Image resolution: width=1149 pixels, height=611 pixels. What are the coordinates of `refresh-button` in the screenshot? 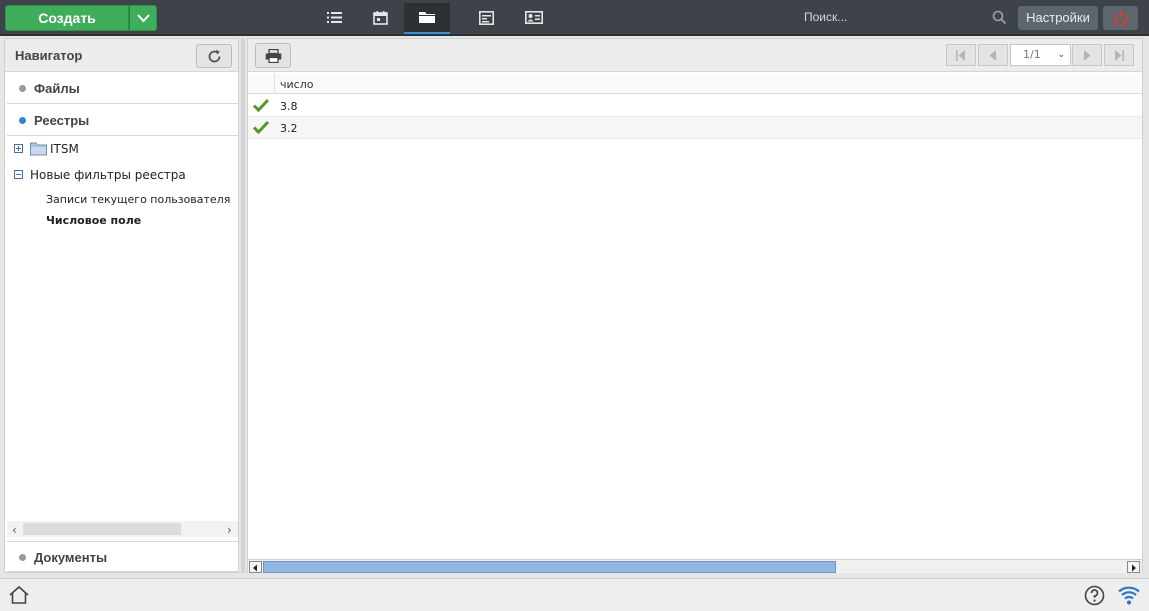 It's located at (214, 56).